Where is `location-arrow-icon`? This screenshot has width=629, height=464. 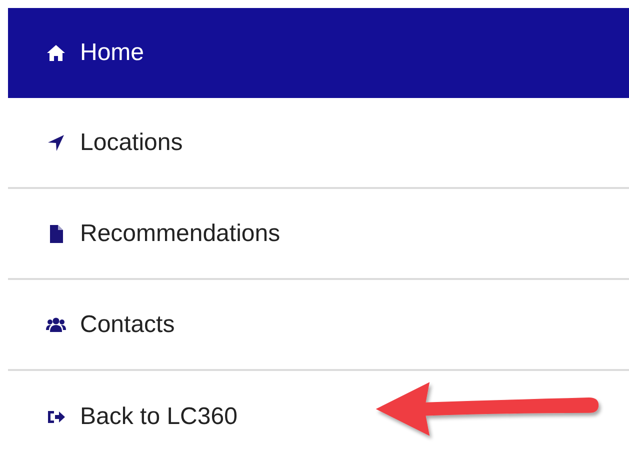
location-arrow-icon is located at coordinates (56, 142).